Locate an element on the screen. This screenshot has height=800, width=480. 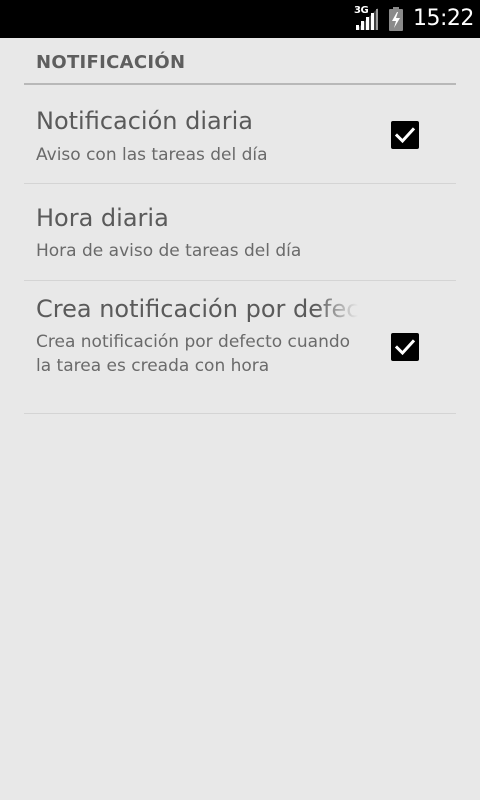
pref-title: Hora diaria is located at coordinates (102, 218).